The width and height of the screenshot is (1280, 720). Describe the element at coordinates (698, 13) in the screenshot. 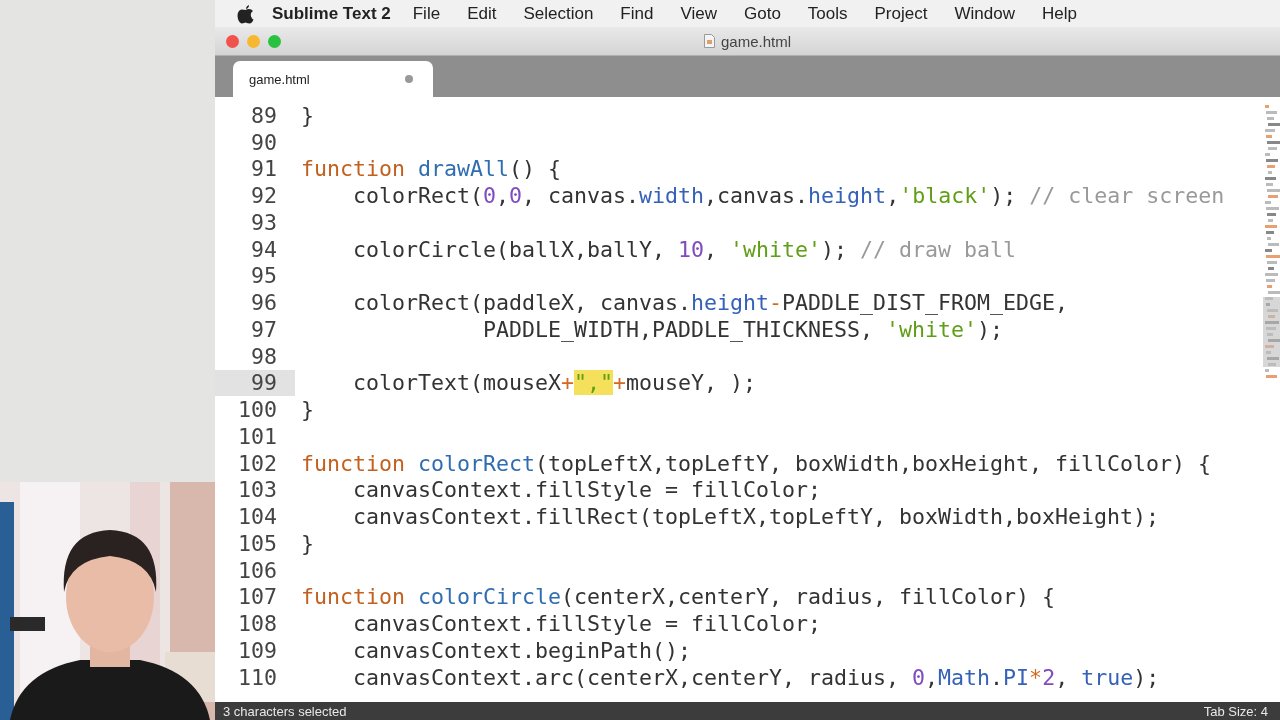

I see `menu-item: View` at that location.